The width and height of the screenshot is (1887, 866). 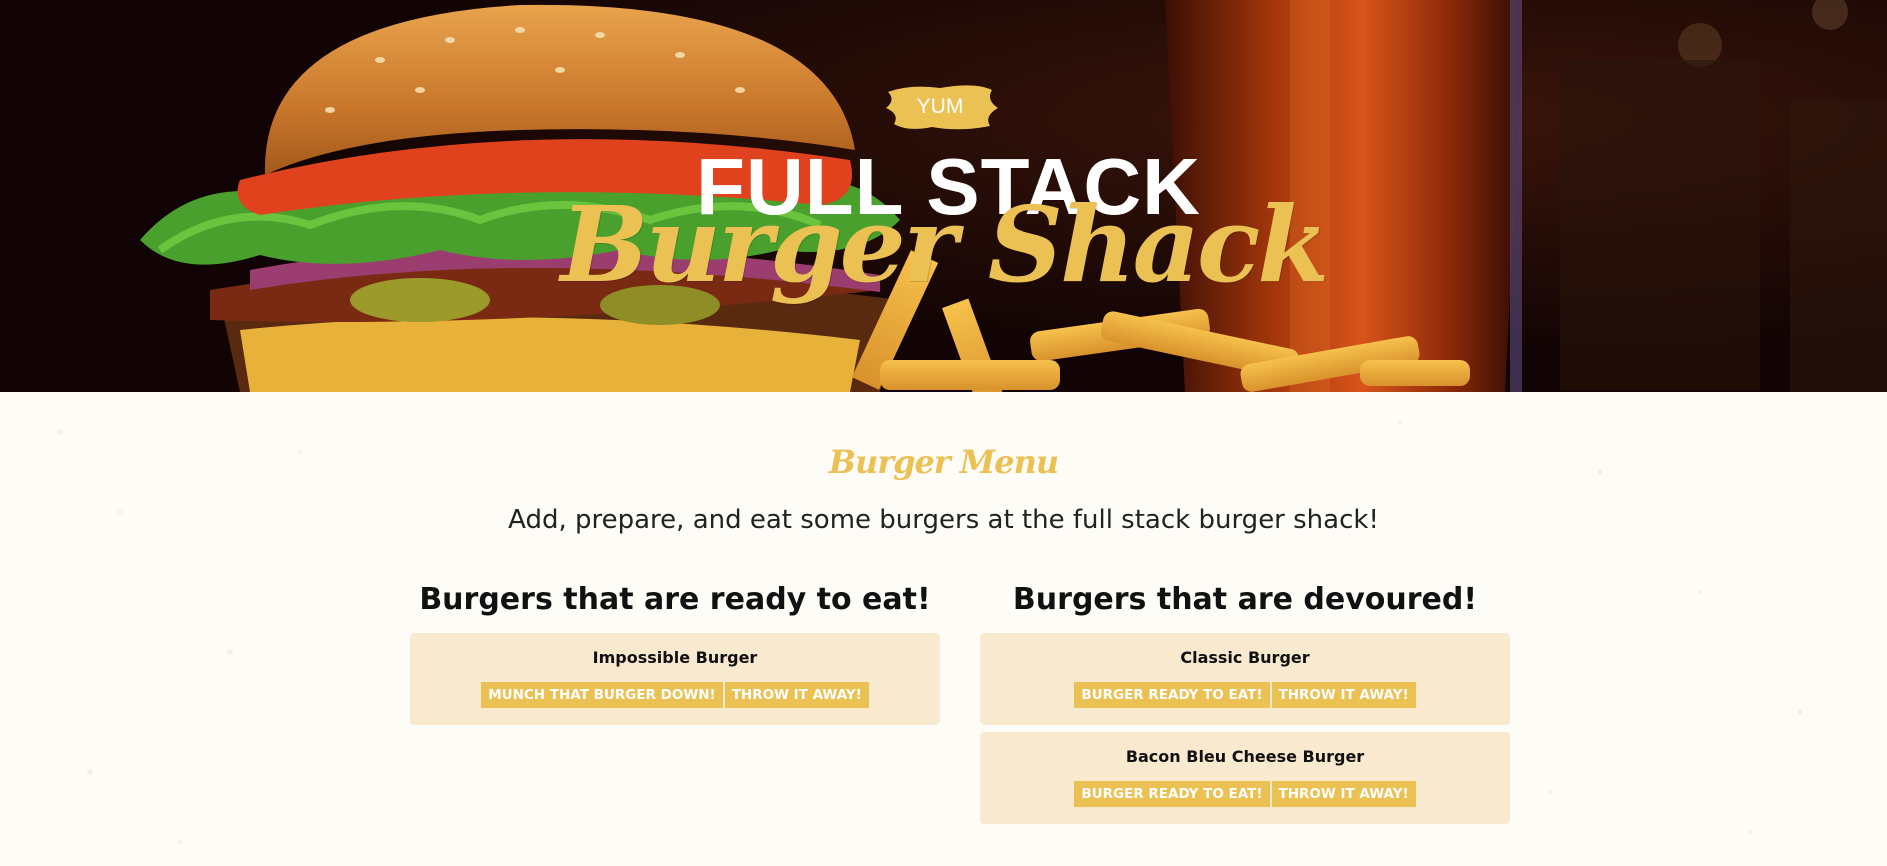 I want to click on burger-name: Classic Burger, so click(x=1245, y=657).